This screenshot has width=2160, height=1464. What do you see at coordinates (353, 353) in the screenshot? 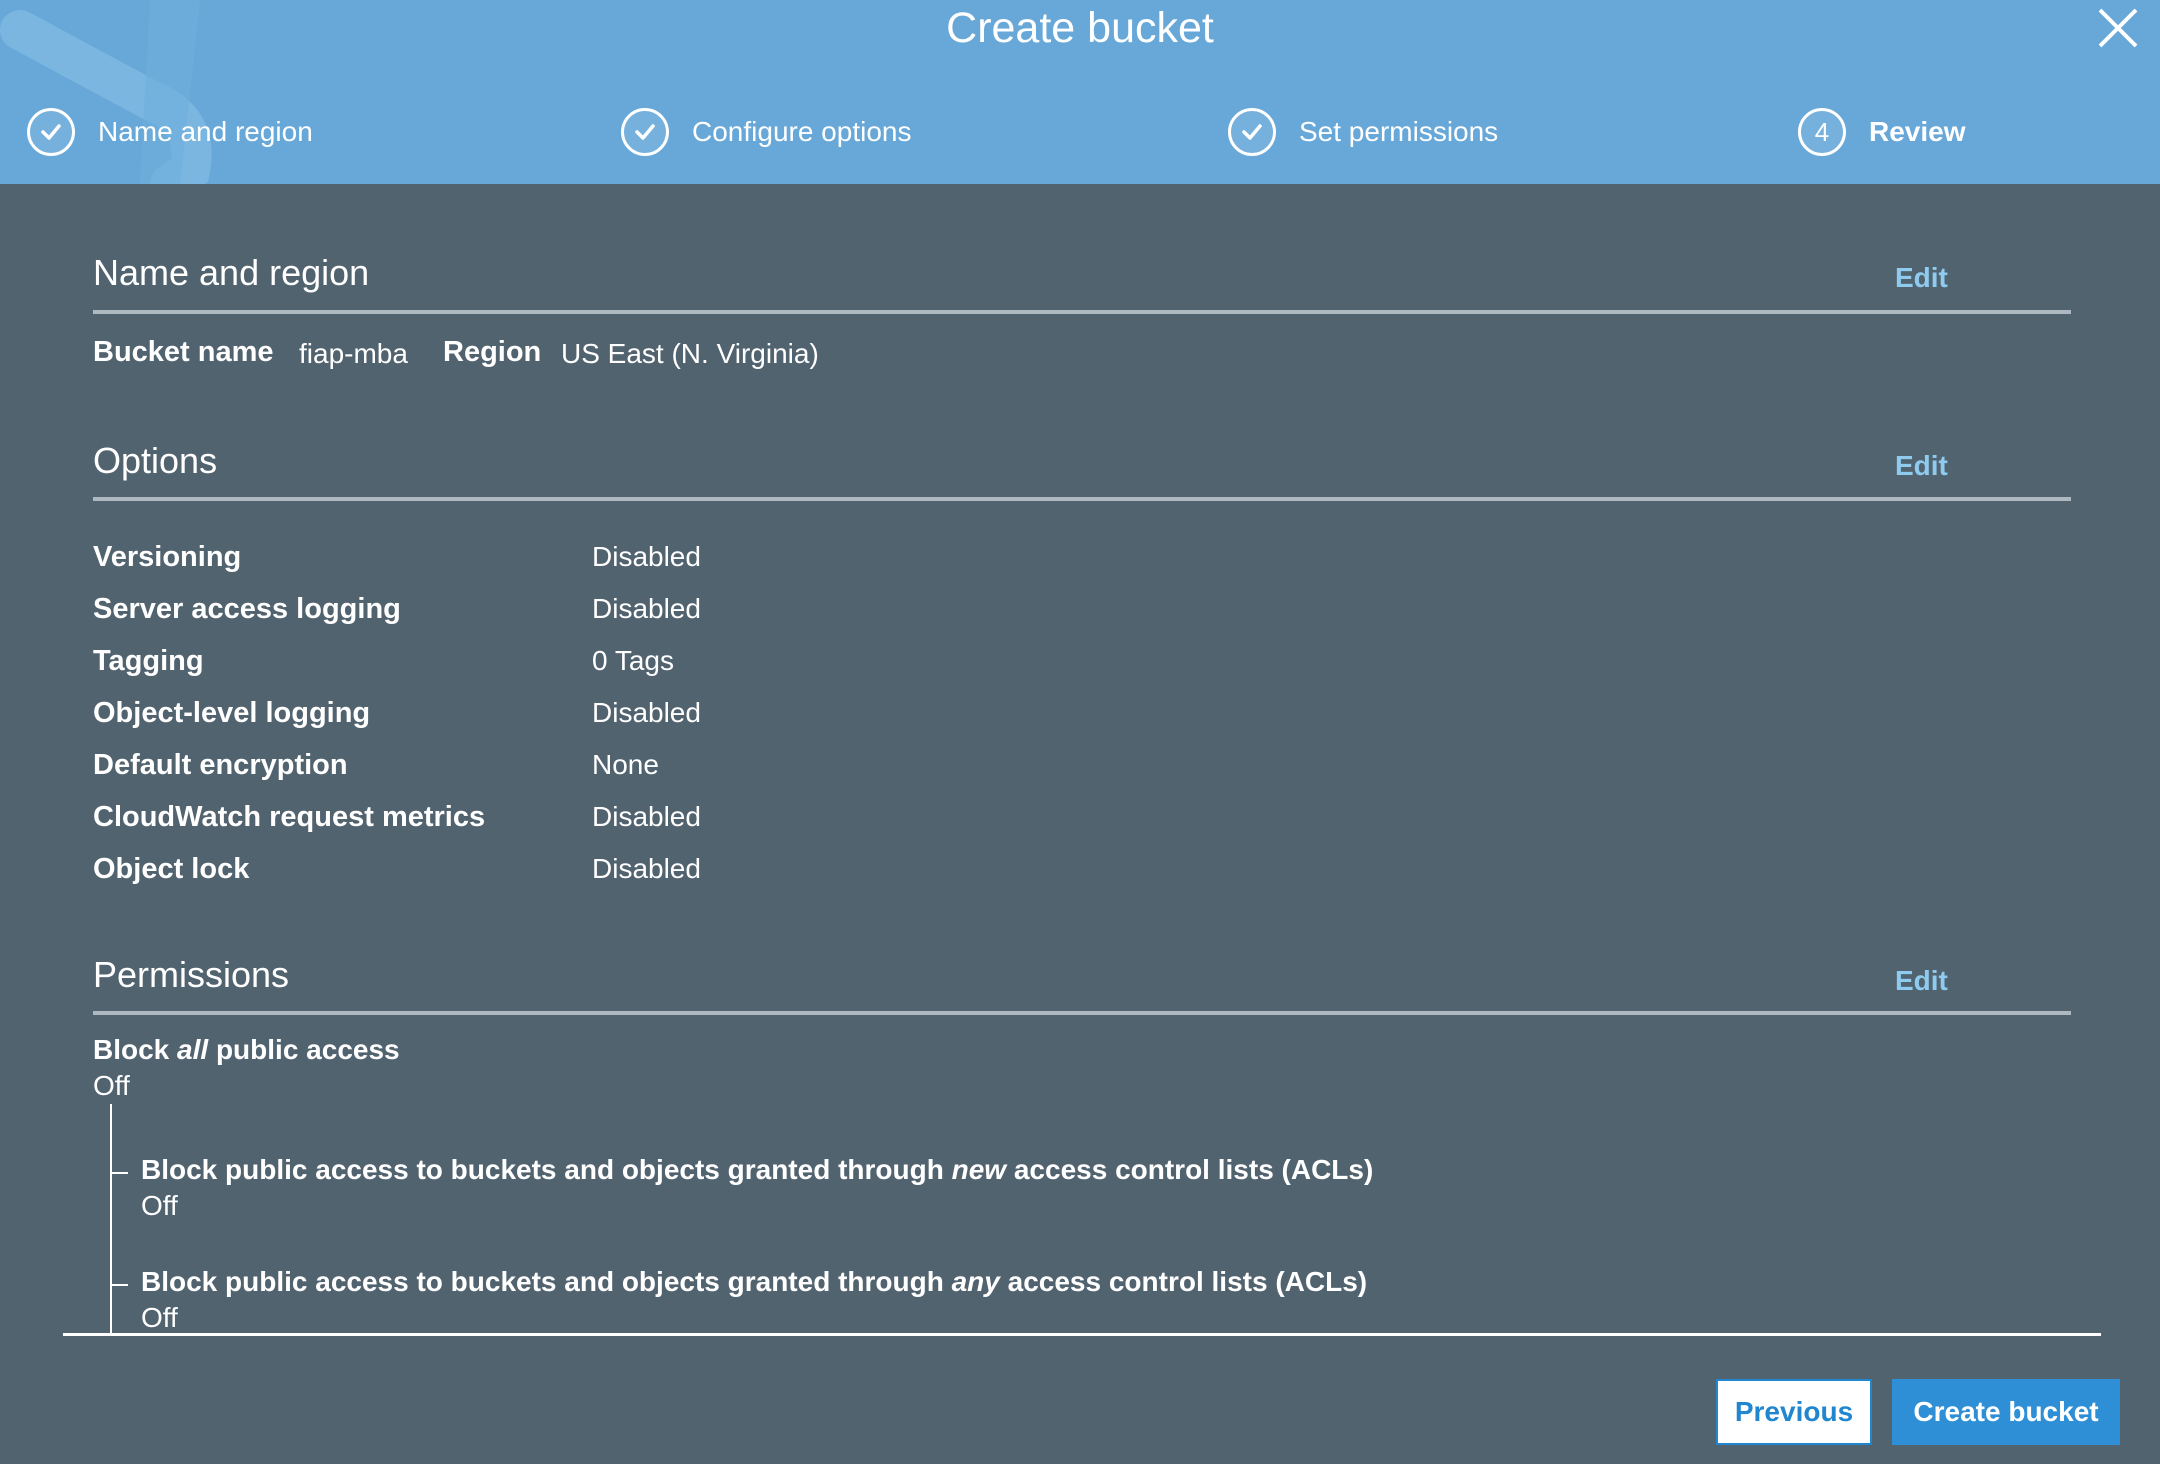
I see `bucket-name-value: fiap-mba` at bounding box center [353, 353].